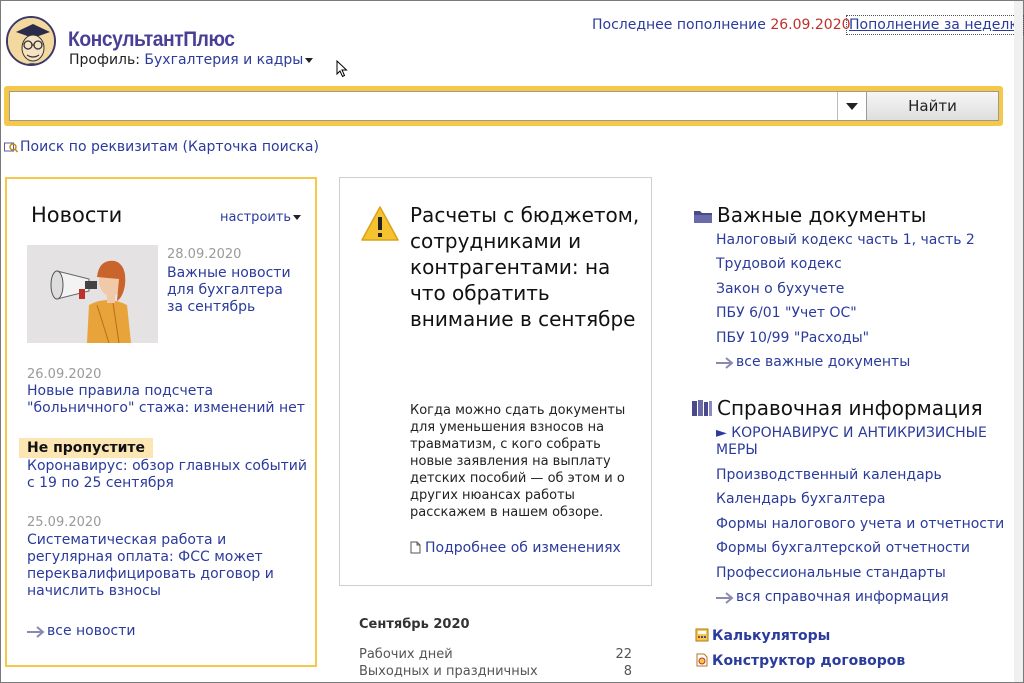 The height and width of the screenshot is (683, 1024). What do you see at coordinates (1018, 341) in the screenshot?
I see `vertical-scrollbar` at bounding box center [1018, 341].